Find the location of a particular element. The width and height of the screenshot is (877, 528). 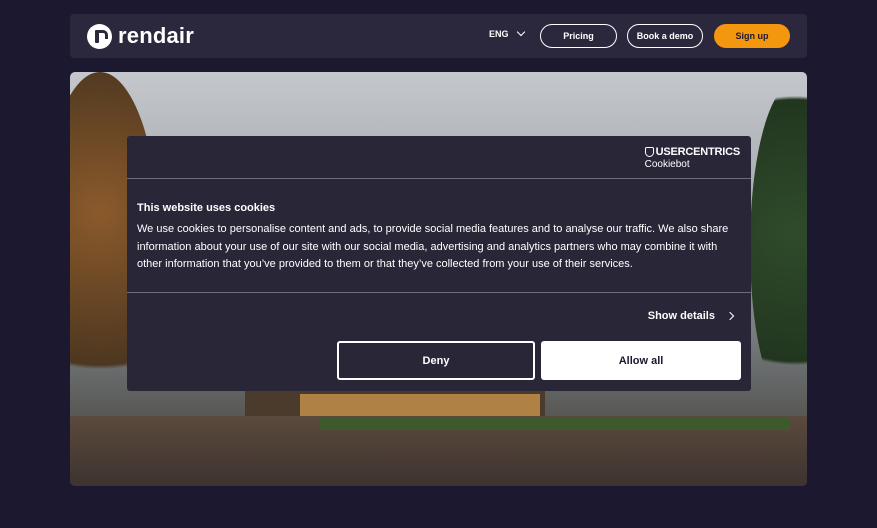

deny-button: Deny is located at coordinates (436, 360).